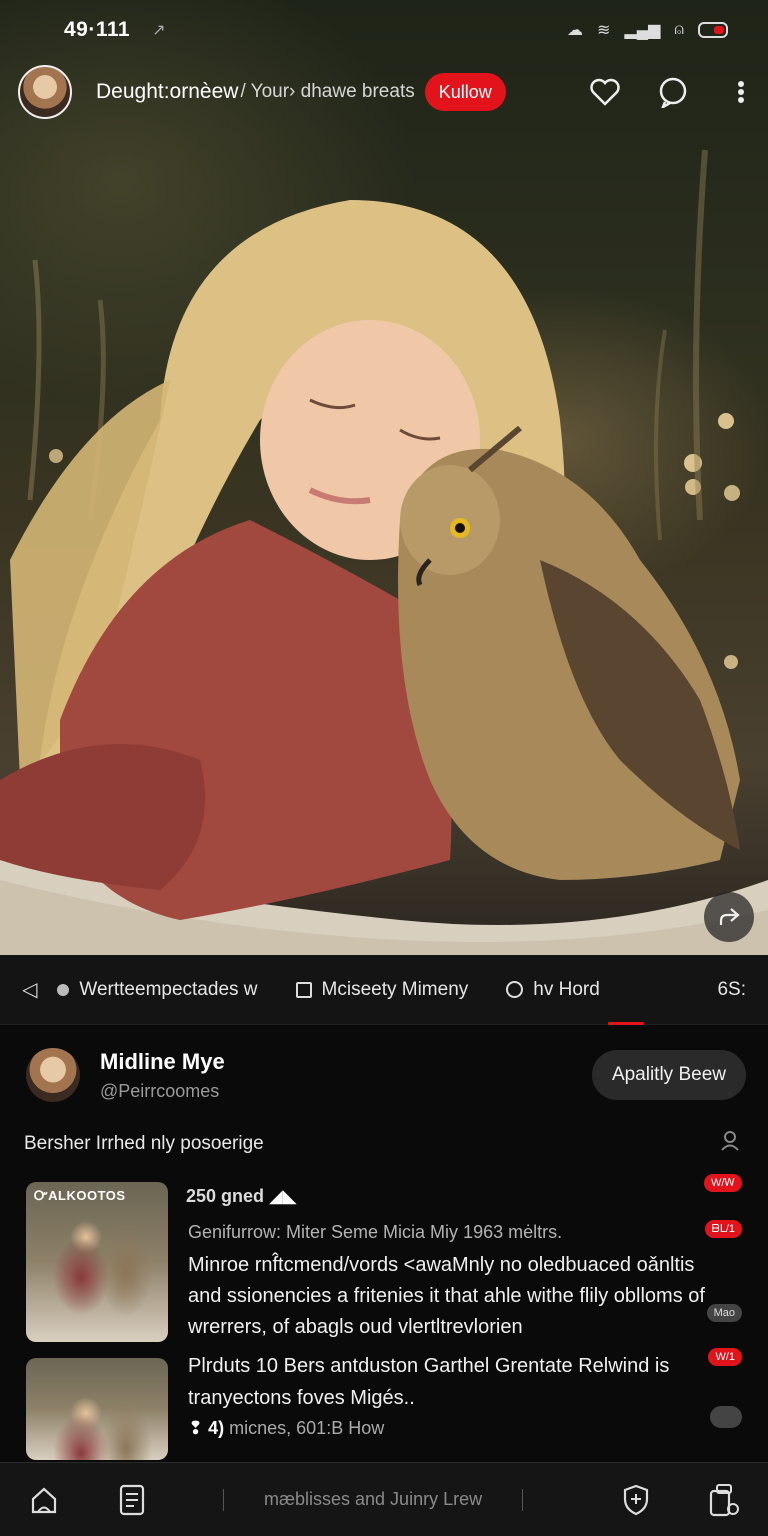 The height and width of the screenshot is (1536, 768). Describe the element at coordinates (373, 1499) in the screenshot. I see `nav-label: mæblisses and Juinry Lrew` at that location.